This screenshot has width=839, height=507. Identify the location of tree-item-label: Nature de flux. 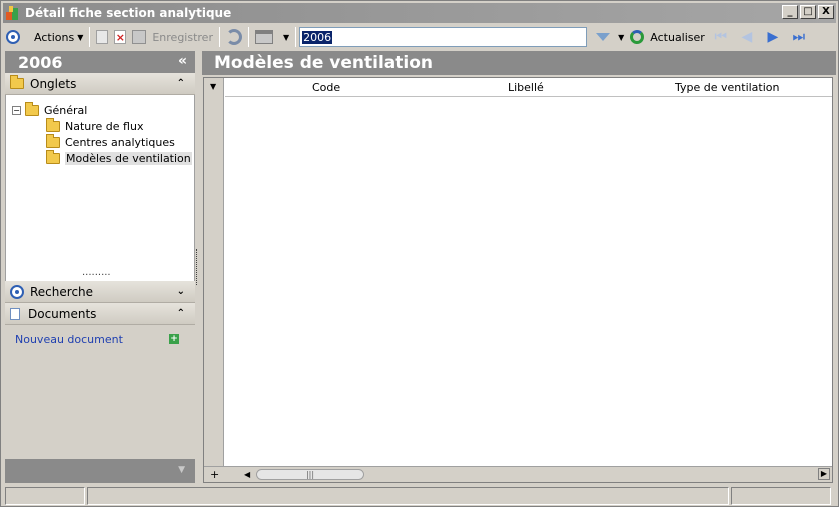
(104, 126).